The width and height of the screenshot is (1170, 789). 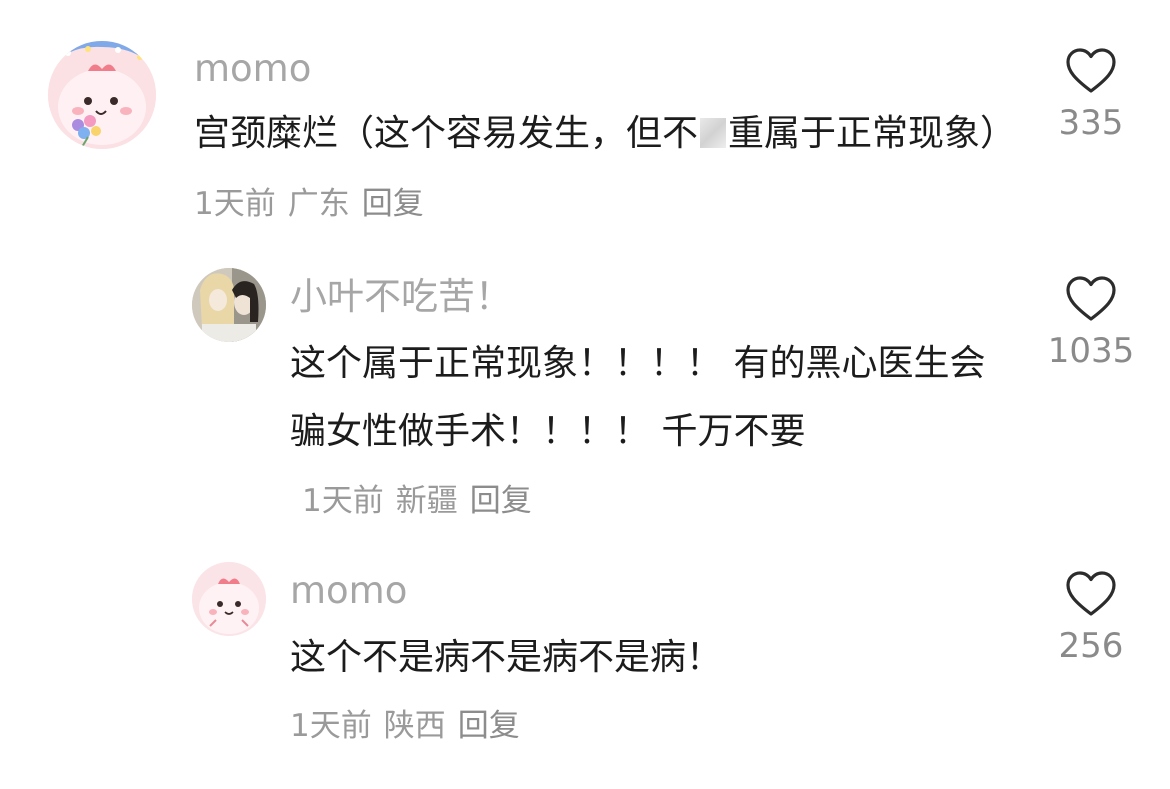 I want to click on comment-meta: 1天前 新疆 回复, so click(x=423, y=501).